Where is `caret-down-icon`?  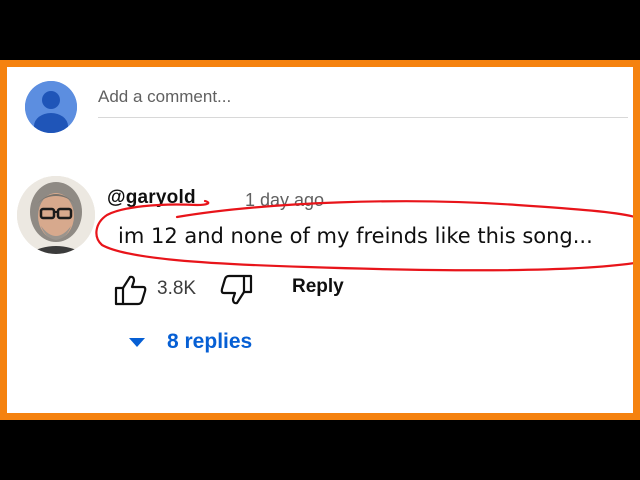 caret-down-icon is located at coordinates (137, 342).